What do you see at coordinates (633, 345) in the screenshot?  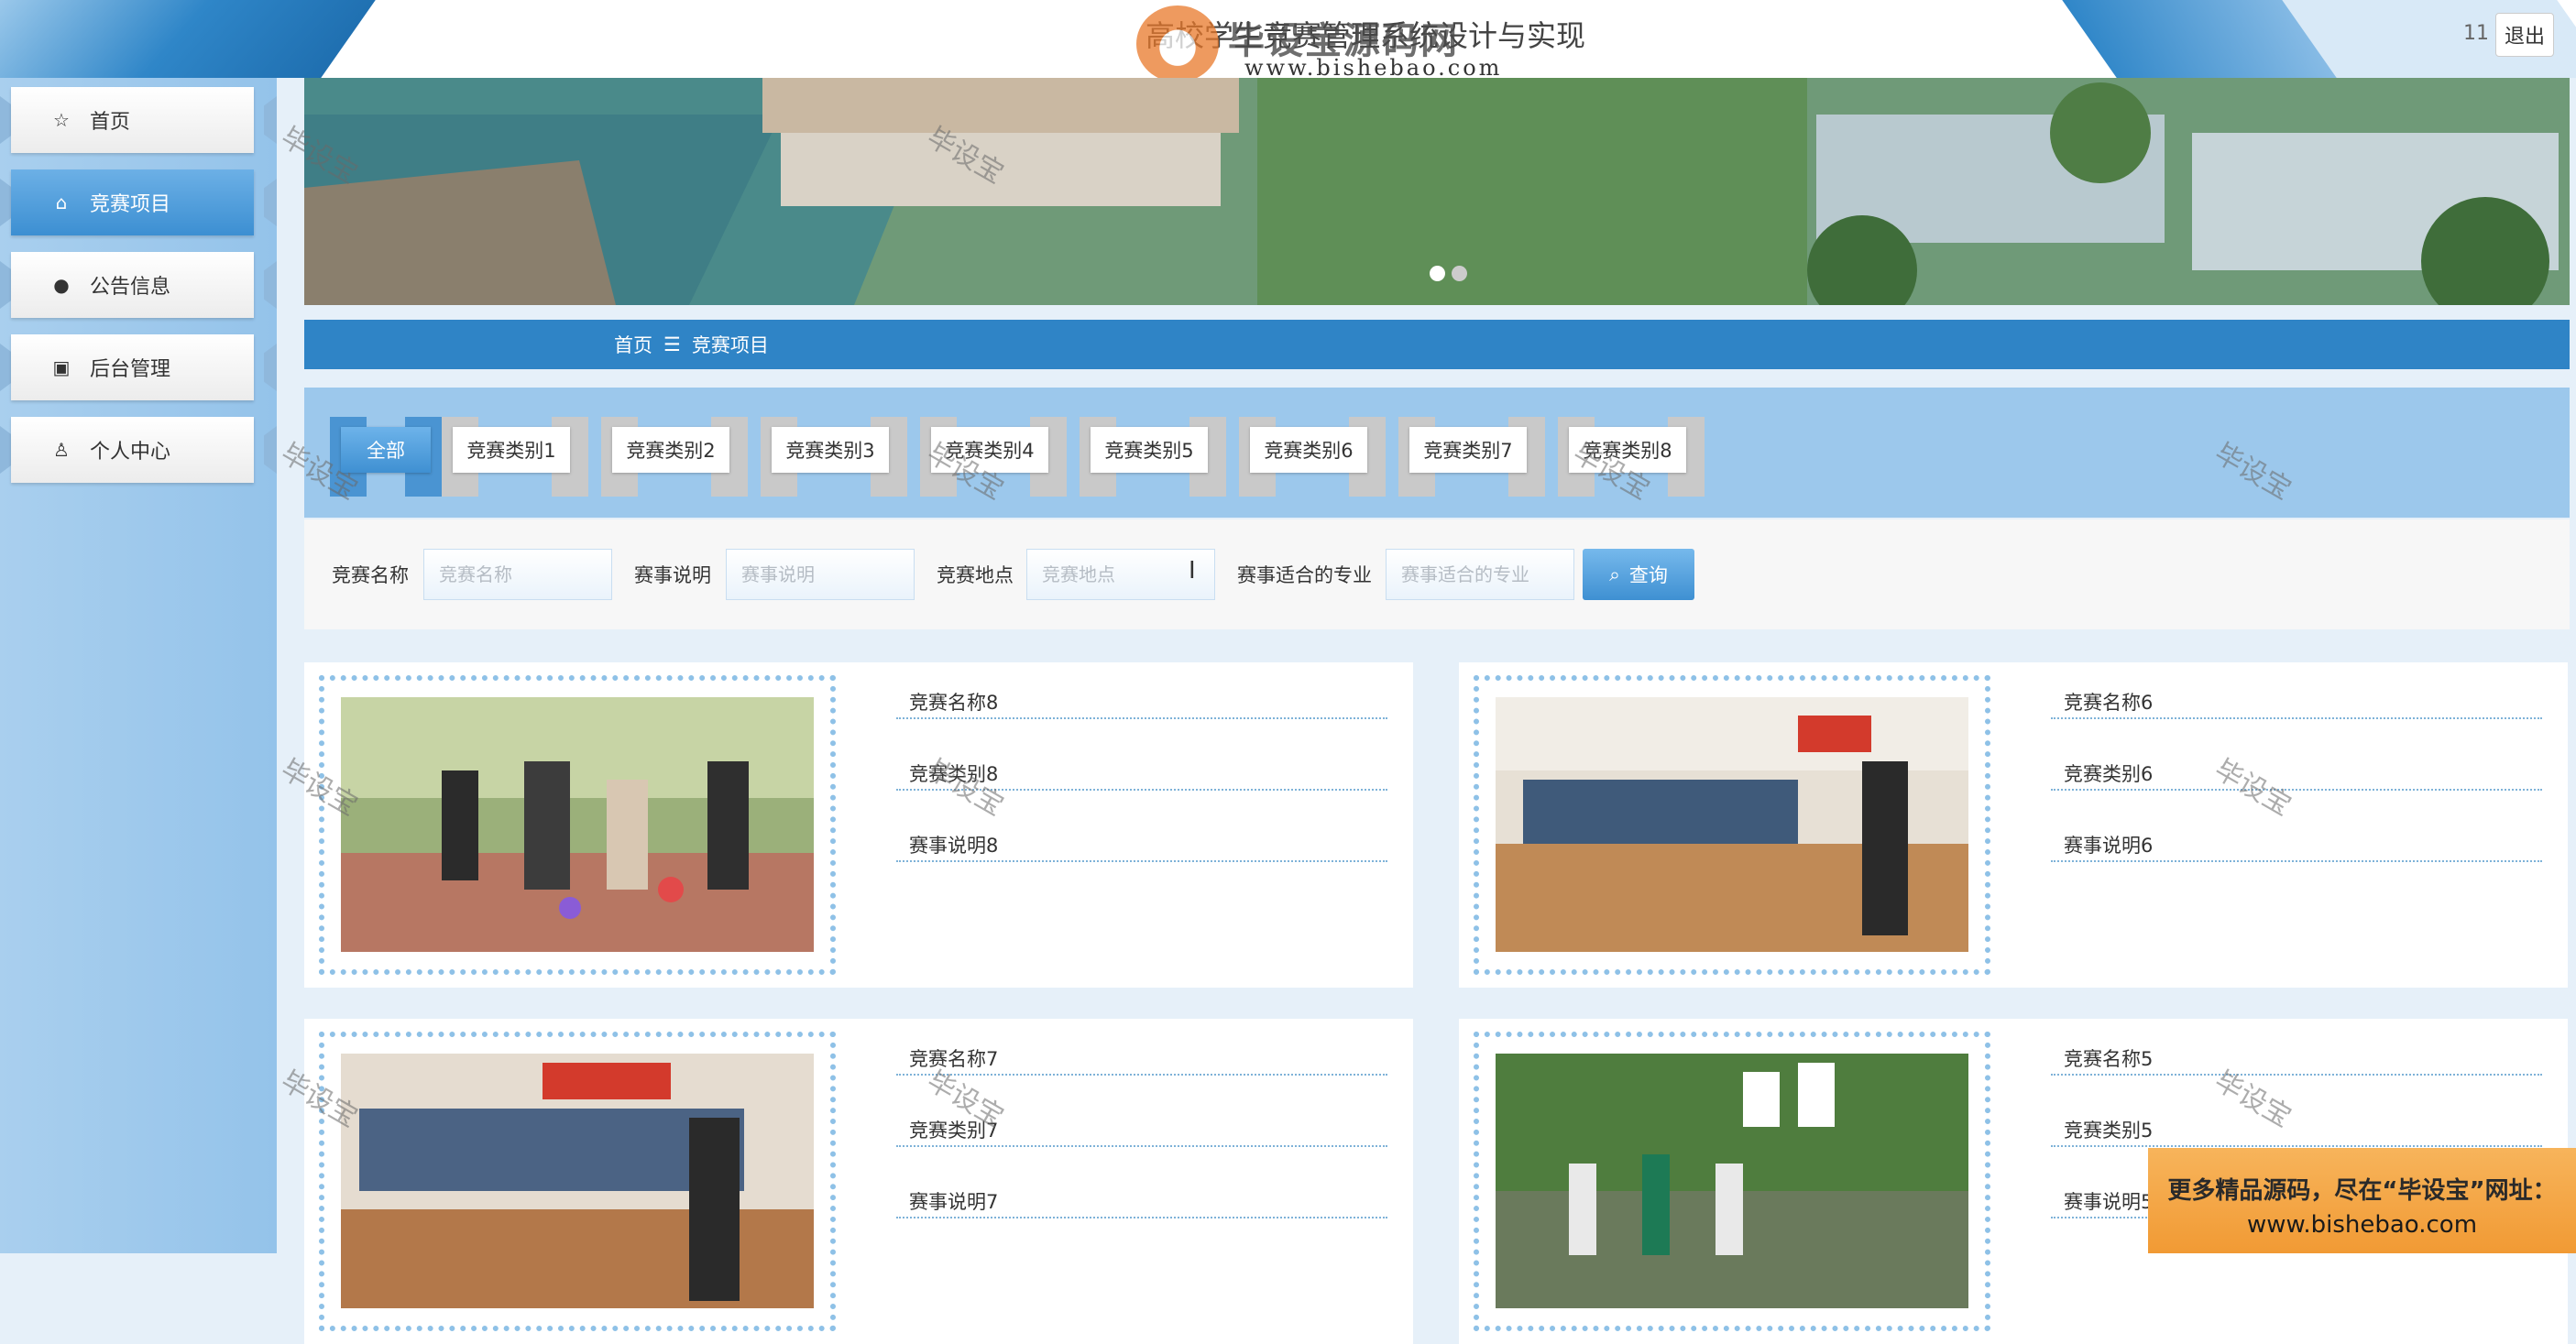 I see `breadcrumb-home: 首页` at bounding box center [633, 345].